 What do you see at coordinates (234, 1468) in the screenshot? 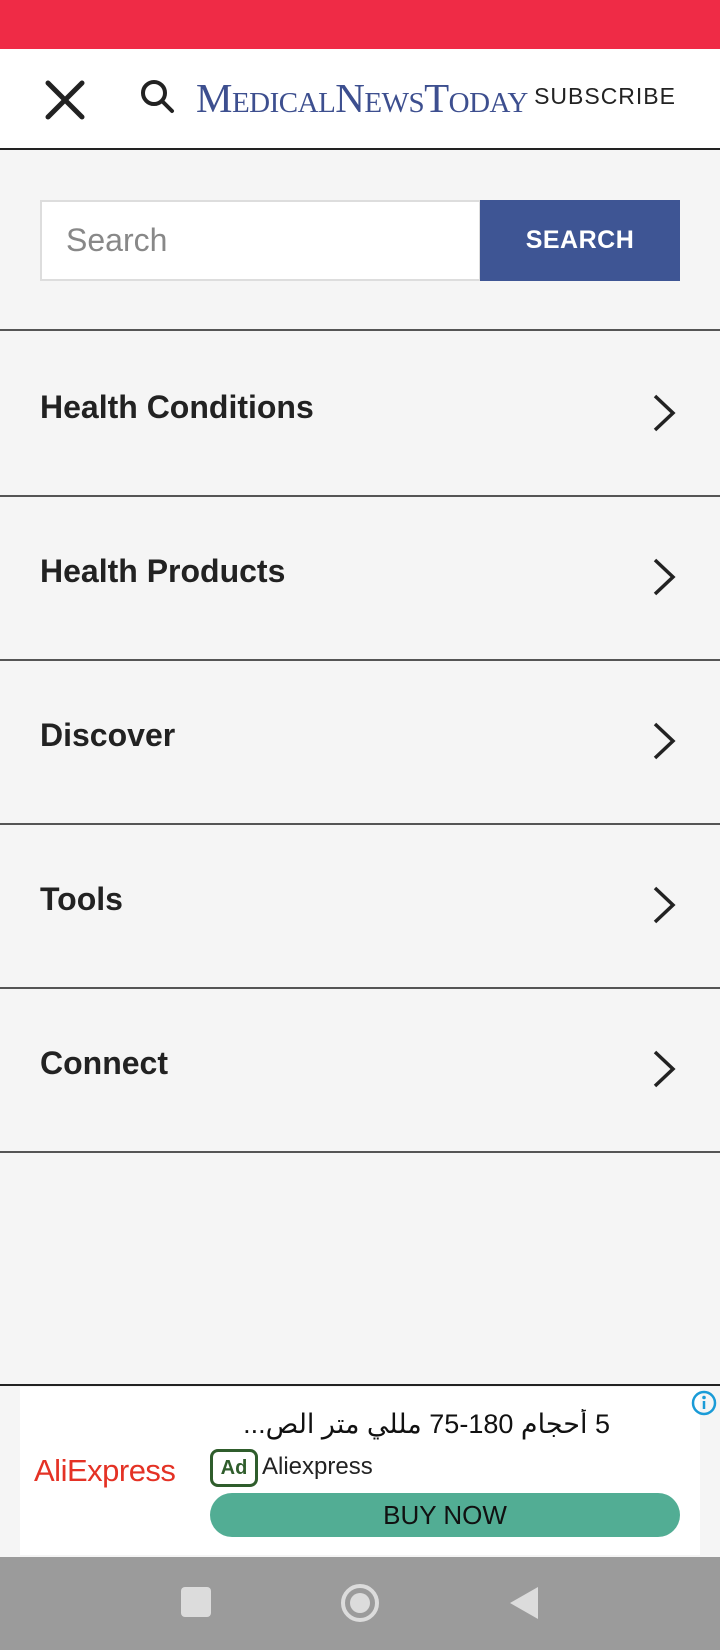
I see `ad-badge: Ad` at bounding box center [234, 1468].